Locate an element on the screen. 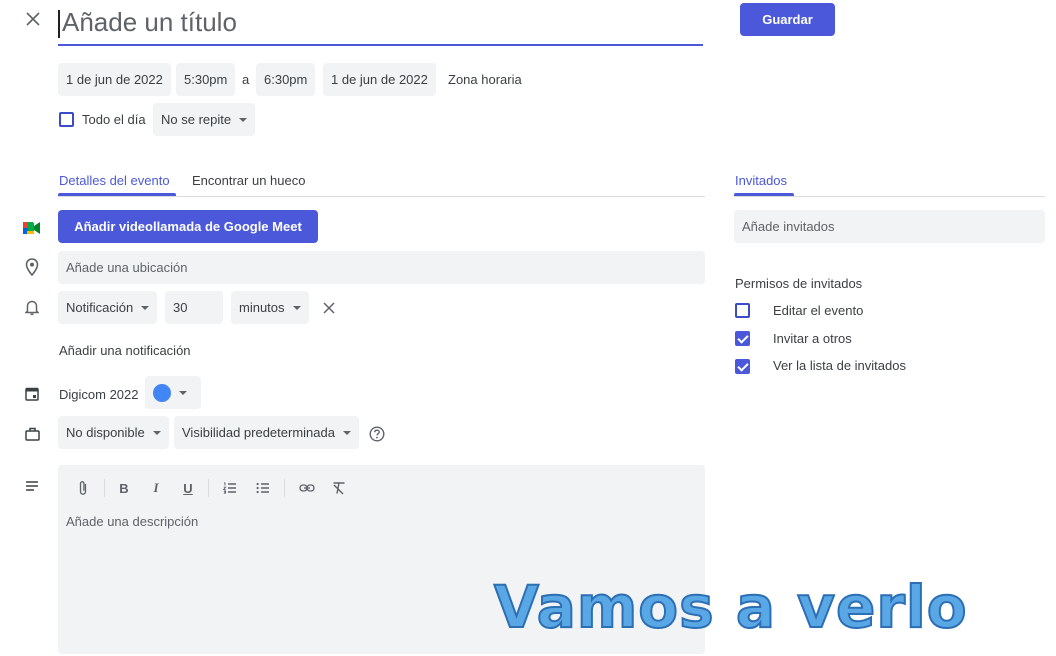 The height and width of the screenshot is (656, 1056). end-time-chip: 6:30pm is located at coordinates (286, 79).